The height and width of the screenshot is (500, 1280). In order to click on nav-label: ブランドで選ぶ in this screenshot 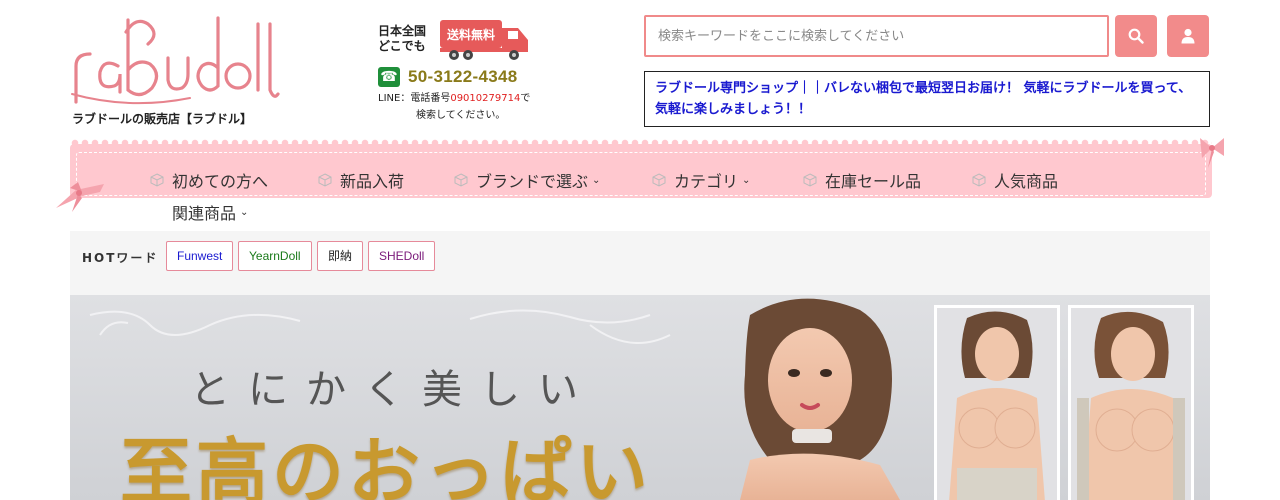, I will do `click(532, 181)`.